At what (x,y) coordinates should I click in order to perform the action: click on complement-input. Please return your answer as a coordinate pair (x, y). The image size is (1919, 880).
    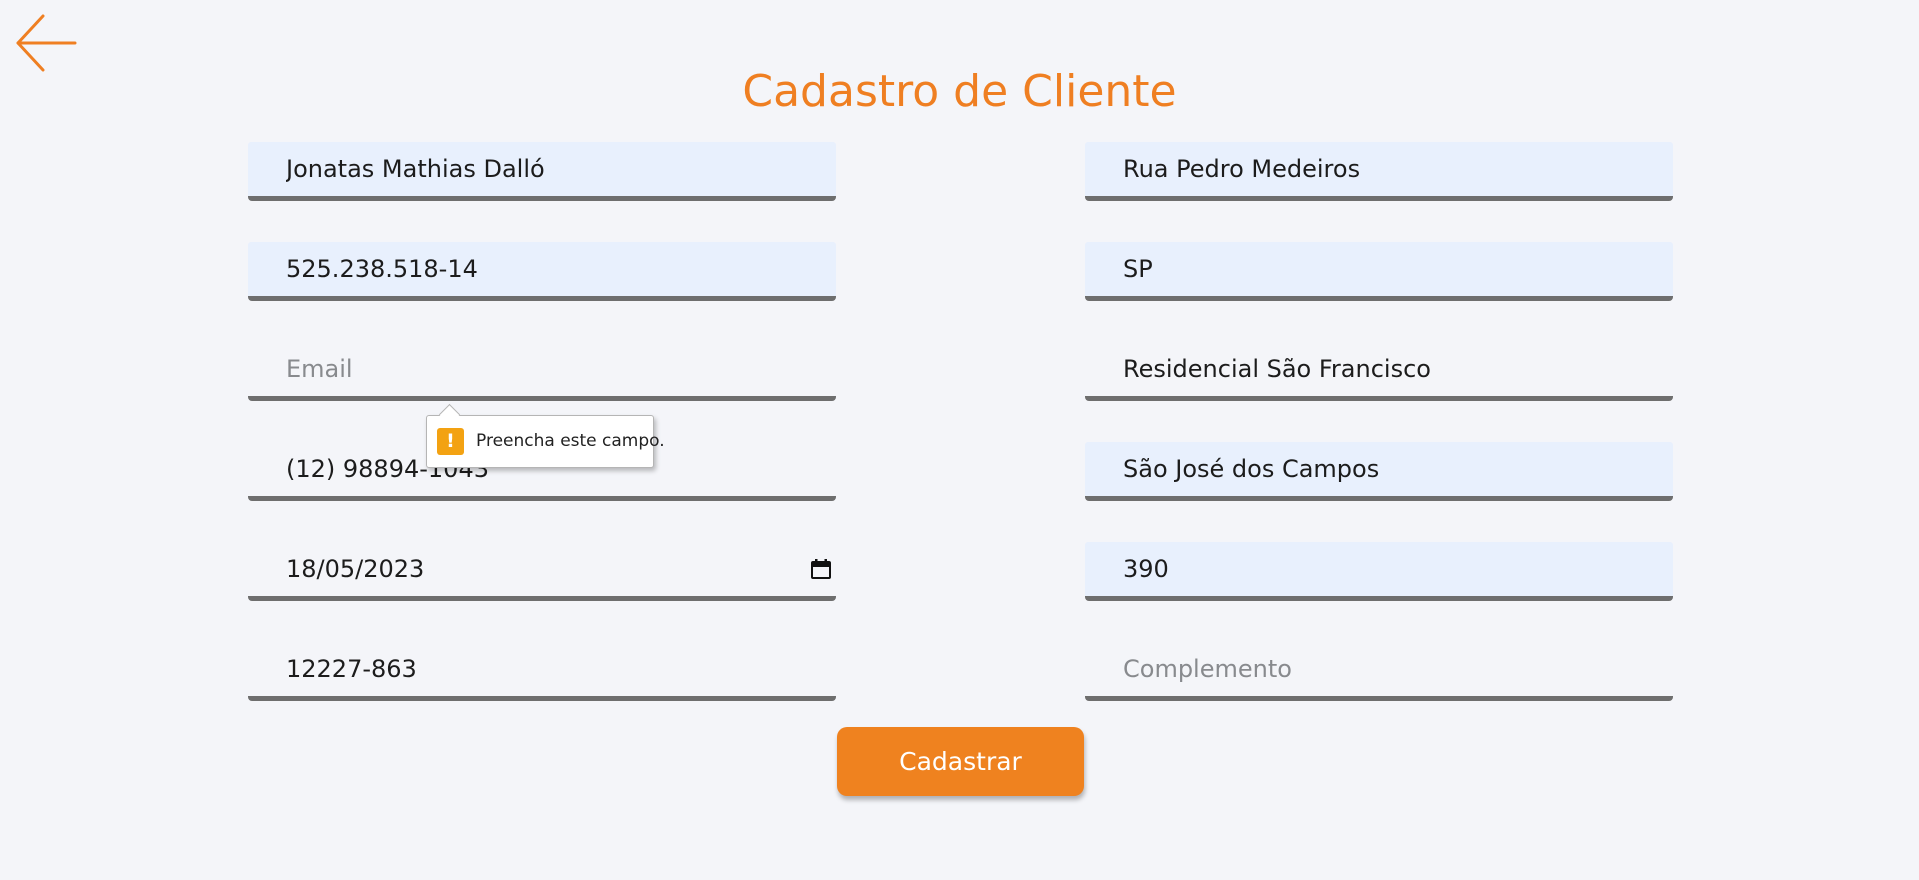
    Looking at the image, I should click on (1379, 671).